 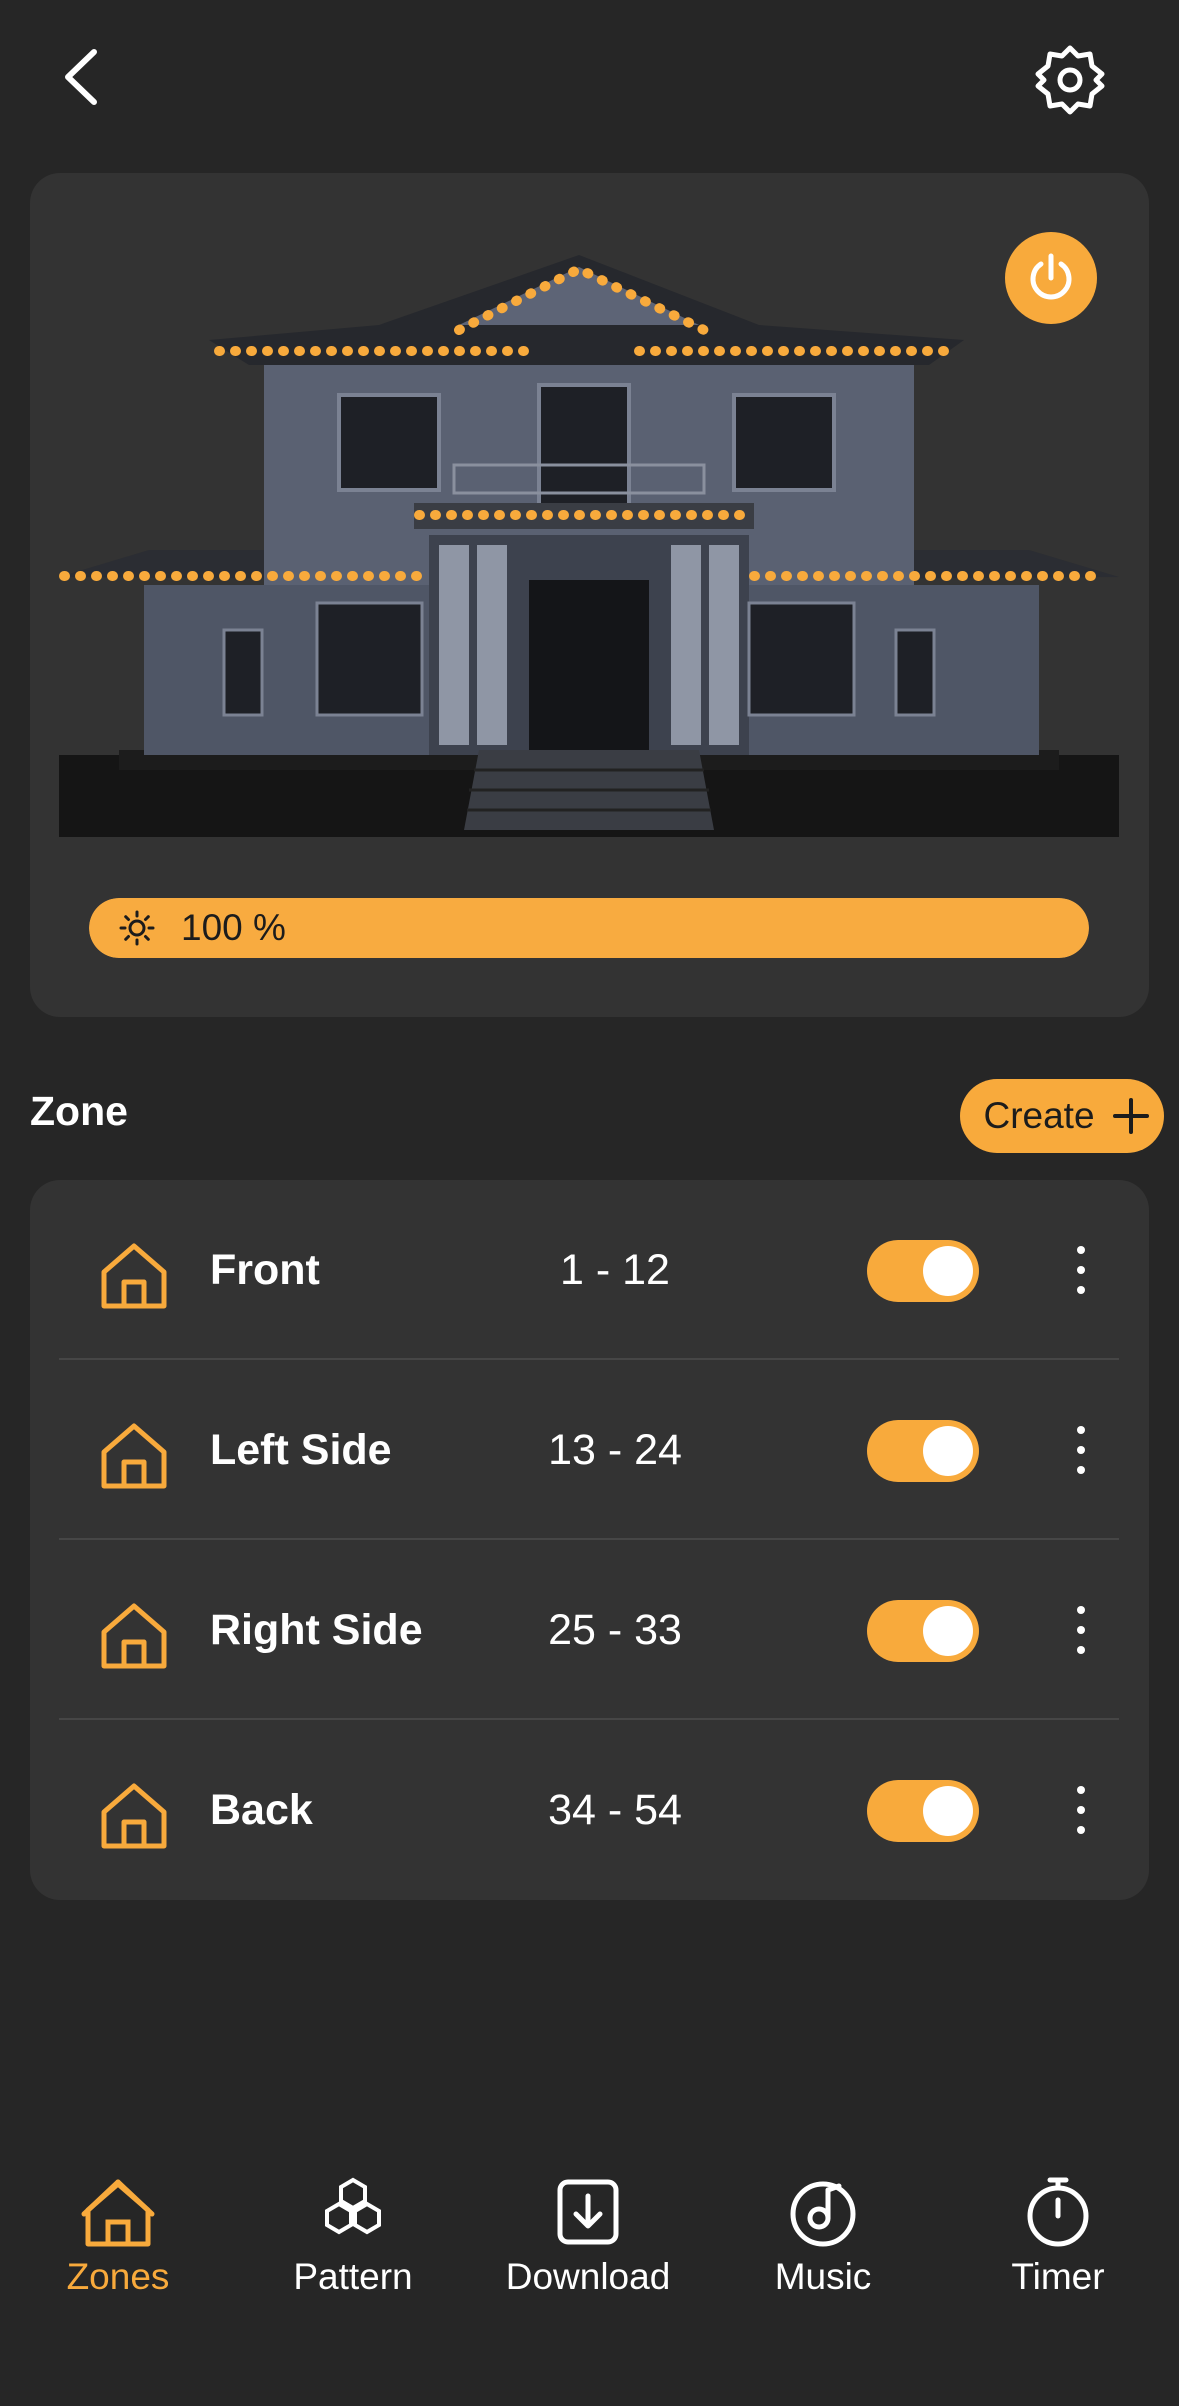 I want to click on nav-label: Download, so click(x=588, y=2276).